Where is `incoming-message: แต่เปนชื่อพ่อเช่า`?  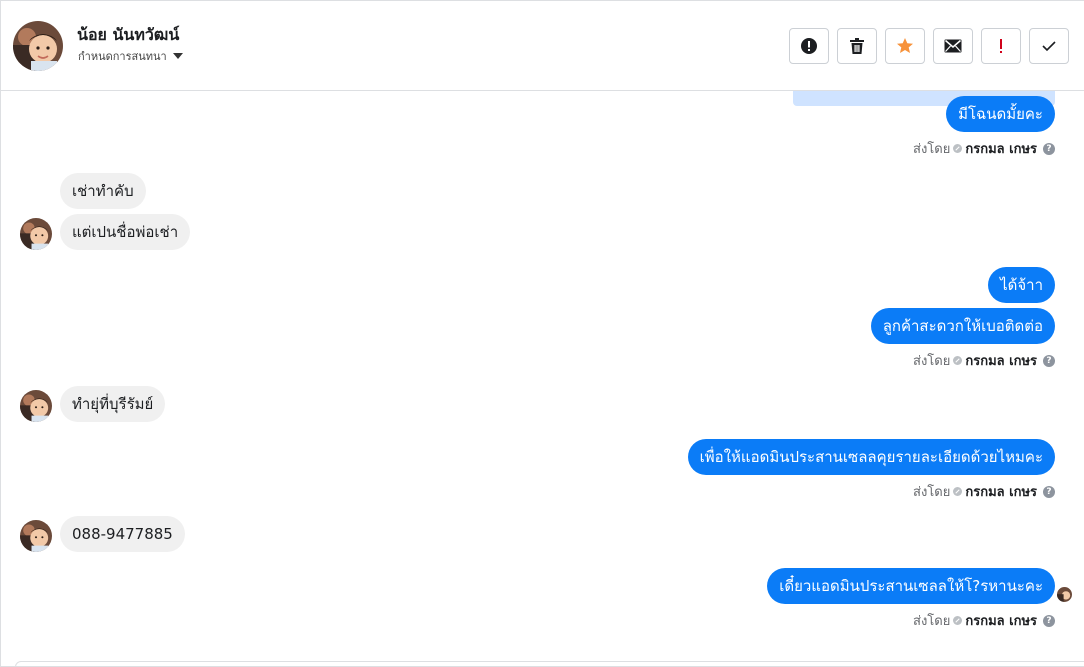
incoming-message: แต่เปนชื่อพ่อเช่า is located at coordinates (125, 232).